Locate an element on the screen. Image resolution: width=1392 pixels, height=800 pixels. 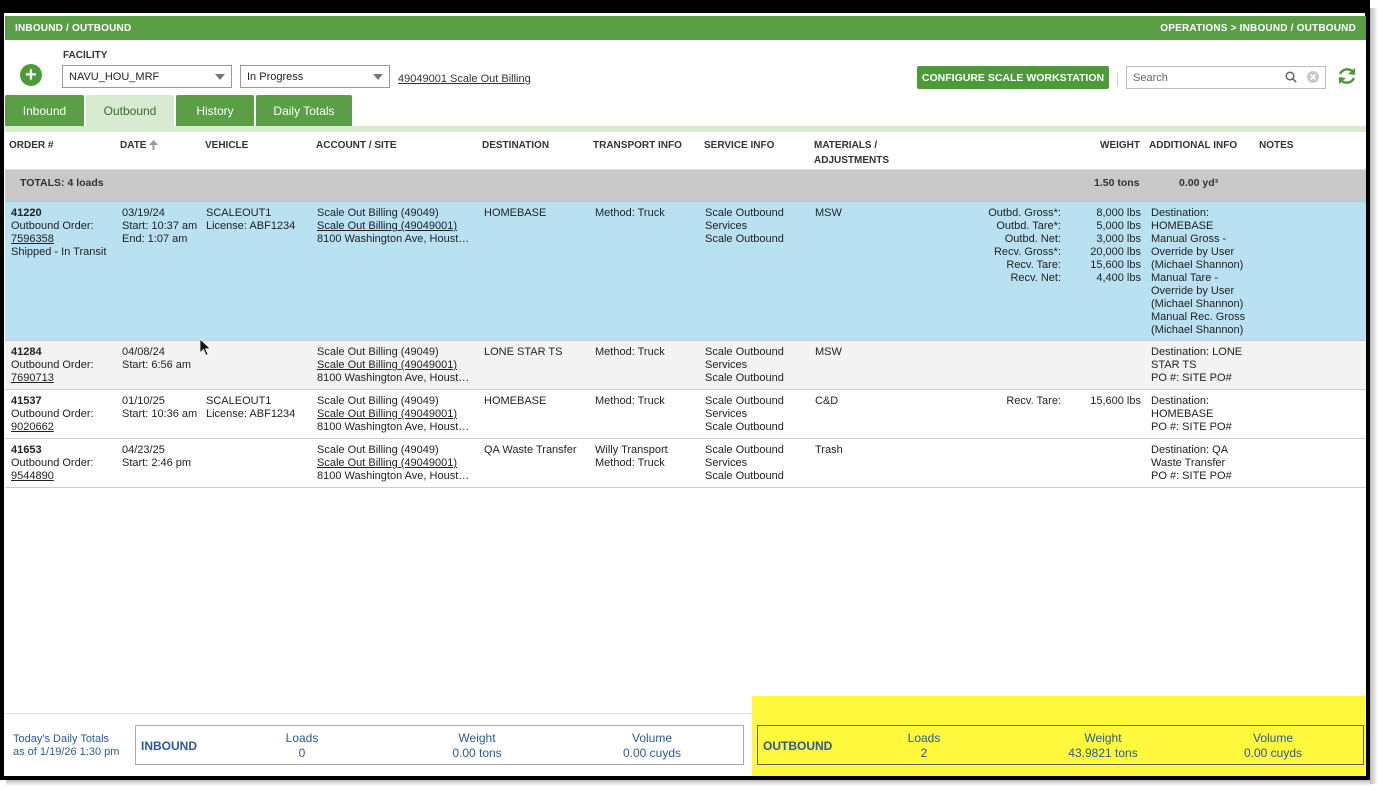
inbound-weight: Weight 0.00 tons is located at coordinates (477, 746).